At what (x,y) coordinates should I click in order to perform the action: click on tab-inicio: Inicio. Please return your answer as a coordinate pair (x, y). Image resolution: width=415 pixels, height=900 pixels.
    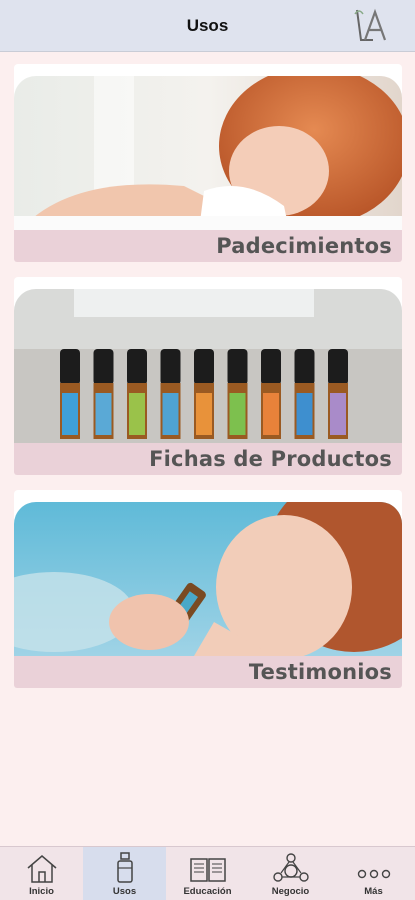
    Looking at the image, I should click on (41, 873).